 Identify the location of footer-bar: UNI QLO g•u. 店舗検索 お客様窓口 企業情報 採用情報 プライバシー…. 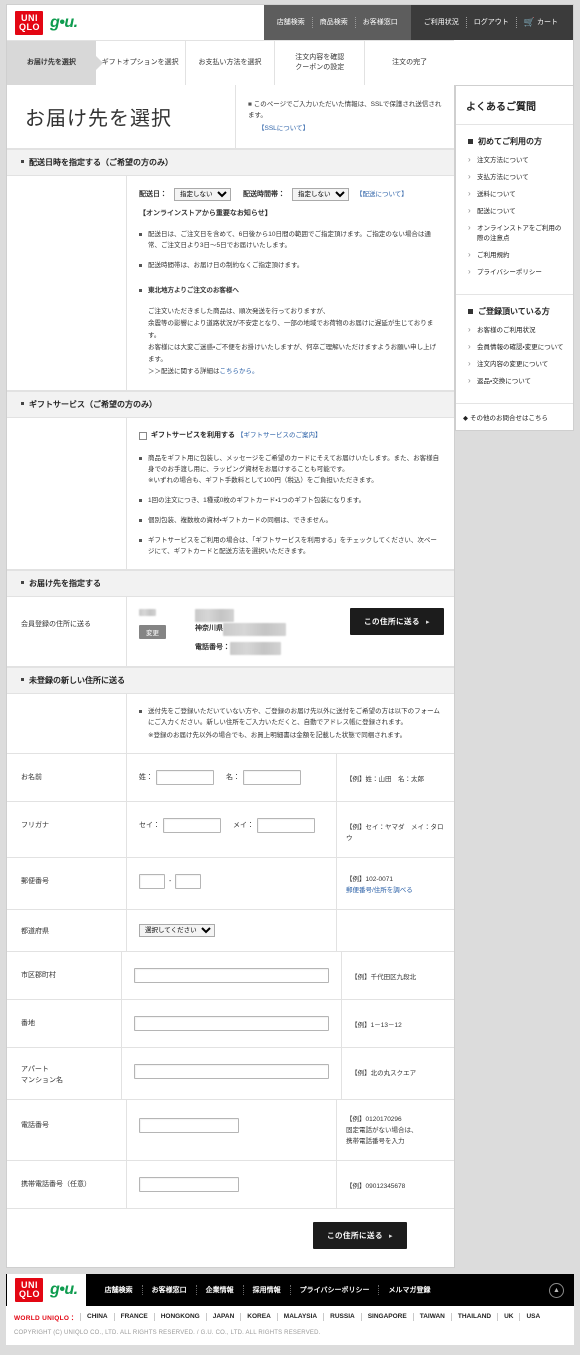
(290, 1290).